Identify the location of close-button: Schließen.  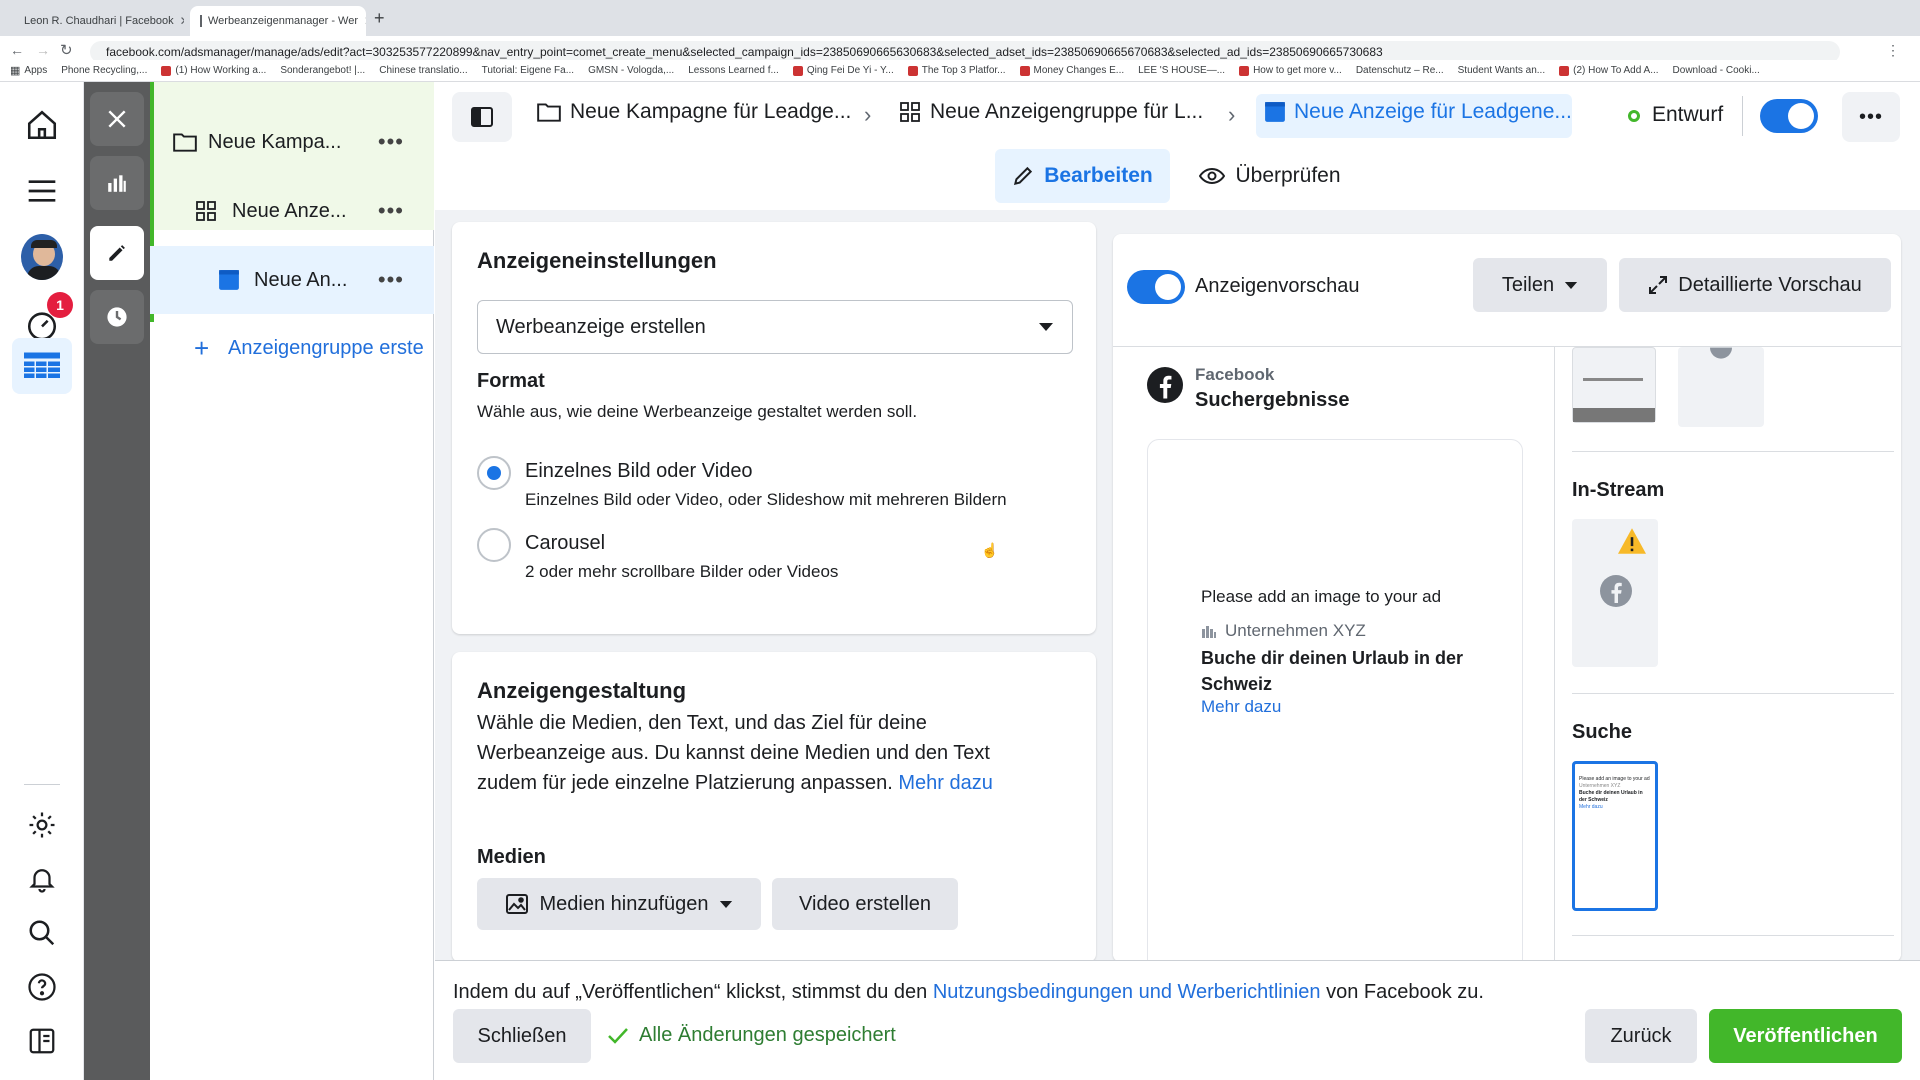
(522, 1036).